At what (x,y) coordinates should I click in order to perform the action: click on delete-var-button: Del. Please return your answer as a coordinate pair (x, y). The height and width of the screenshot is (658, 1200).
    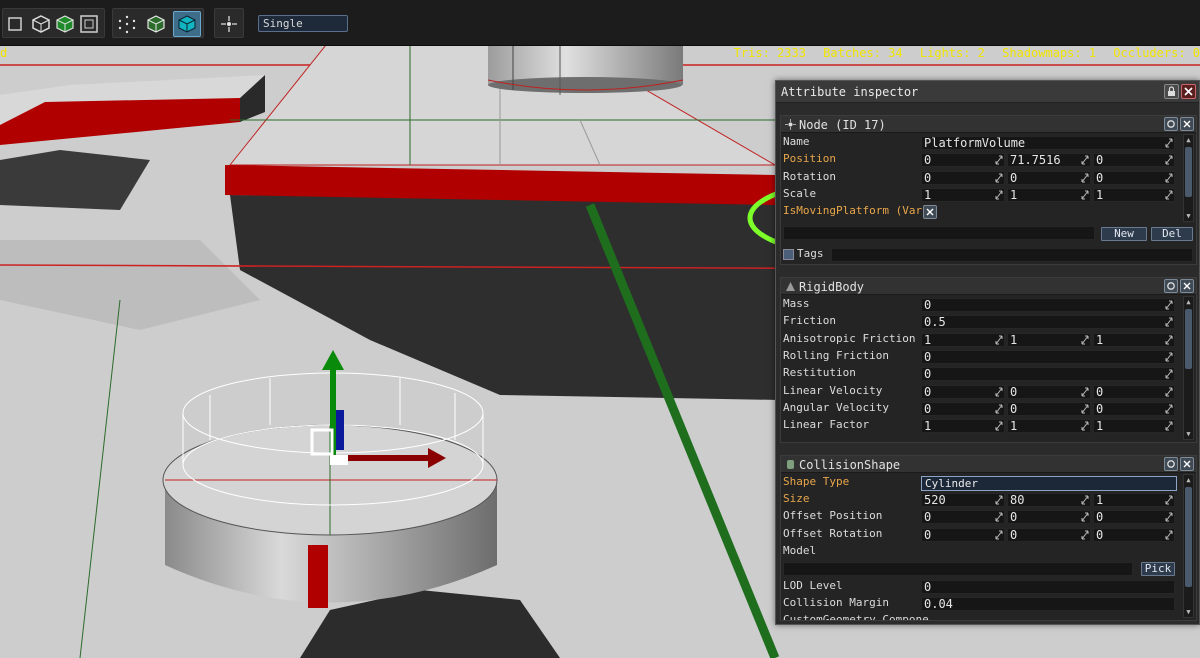
    Looking at the image, I should click on (1172, 234).